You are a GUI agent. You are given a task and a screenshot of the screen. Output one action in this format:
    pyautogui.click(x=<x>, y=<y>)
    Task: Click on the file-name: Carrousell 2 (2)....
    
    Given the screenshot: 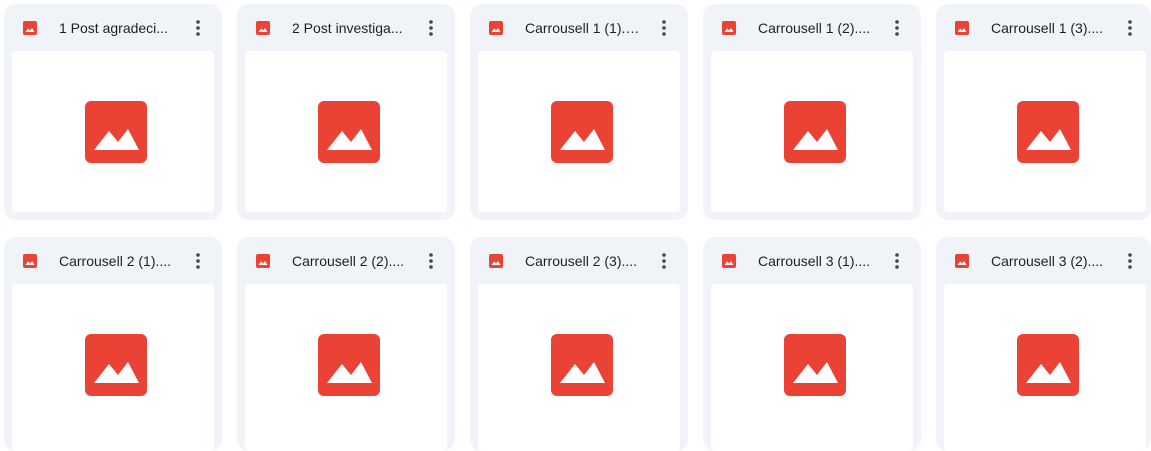 What is the action you would take?
    pyautogui.click(x=348, y=261)
    